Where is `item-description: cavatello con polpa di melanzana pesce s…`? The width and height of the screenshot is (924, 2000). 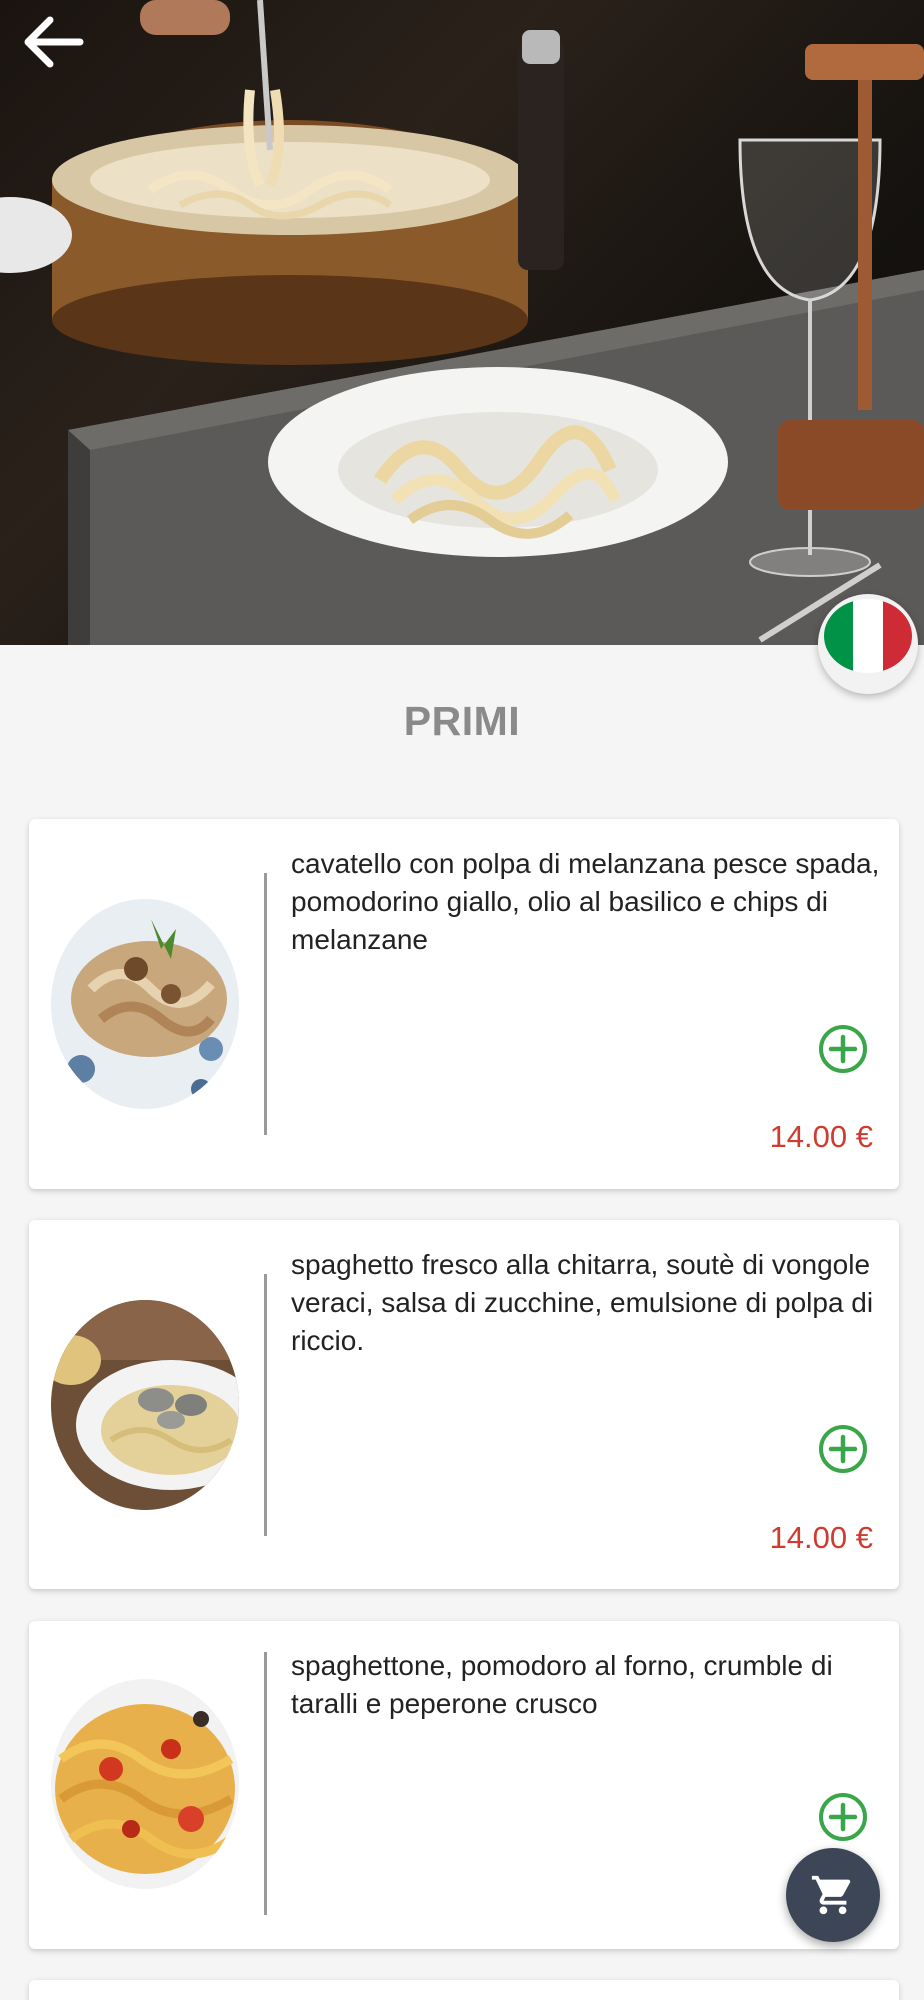 item-description: cavatello con polpa di melanzana pesce s… is located at coordinates (585, 901).